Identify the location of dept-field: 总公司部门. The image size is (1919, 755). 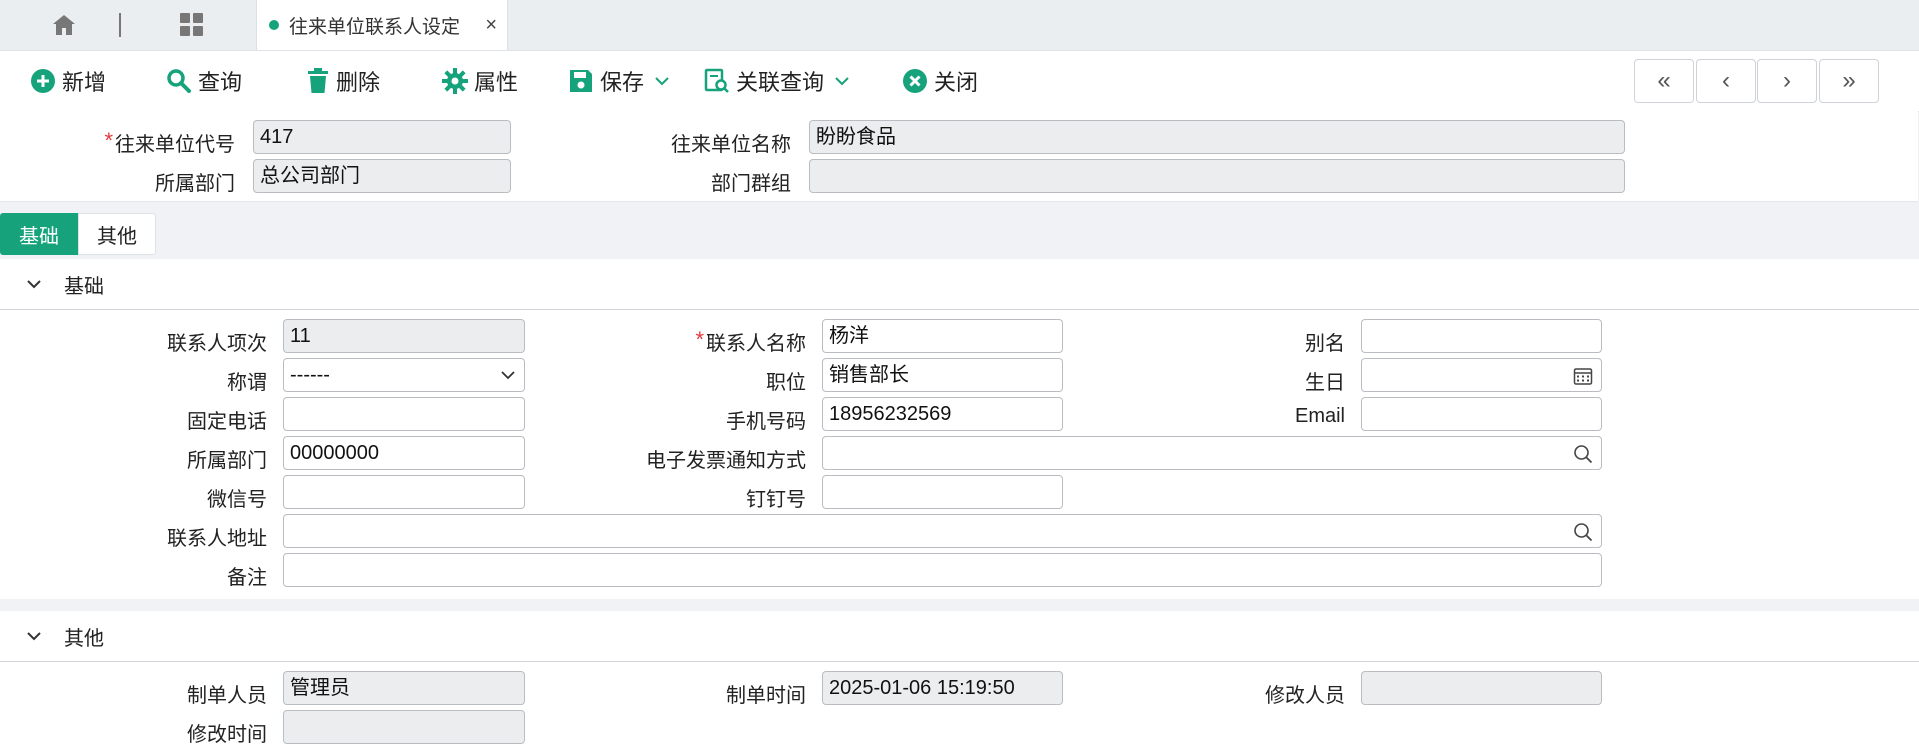
(382, 176).